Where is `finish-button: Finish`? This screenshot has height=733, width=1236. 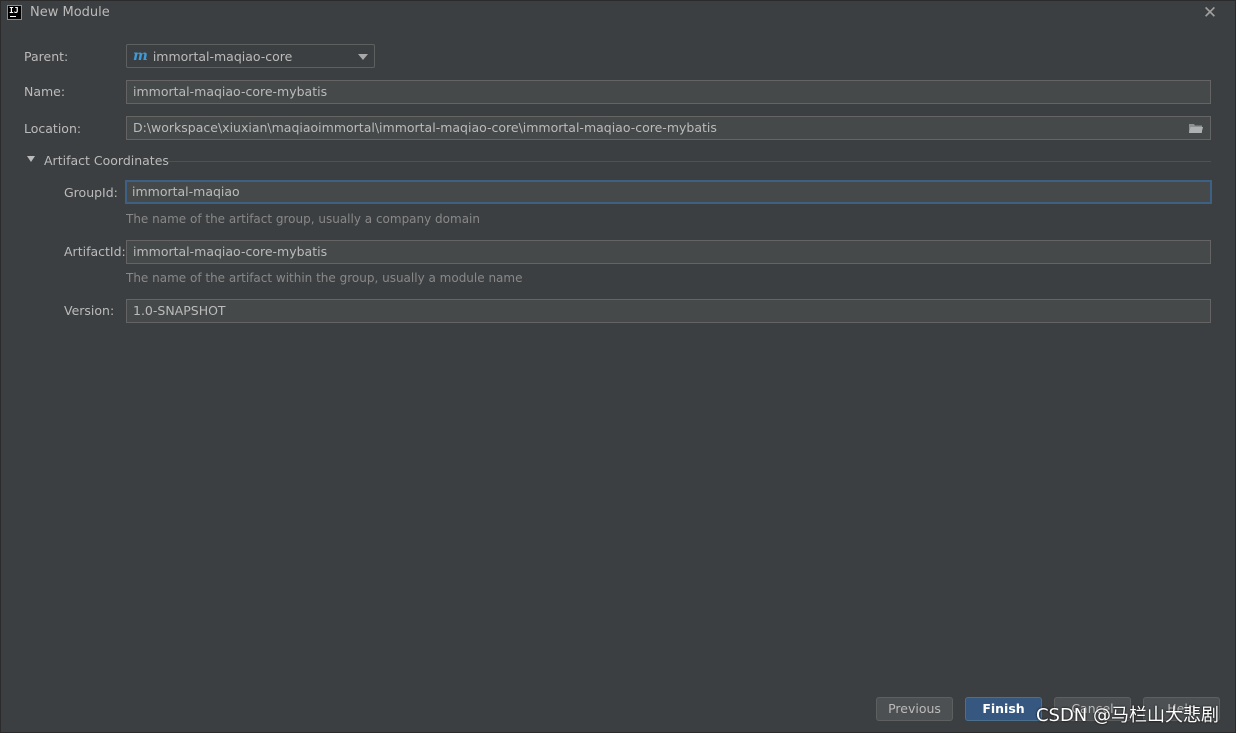
finish-button: Finish is located at coordinates (1003, 709).